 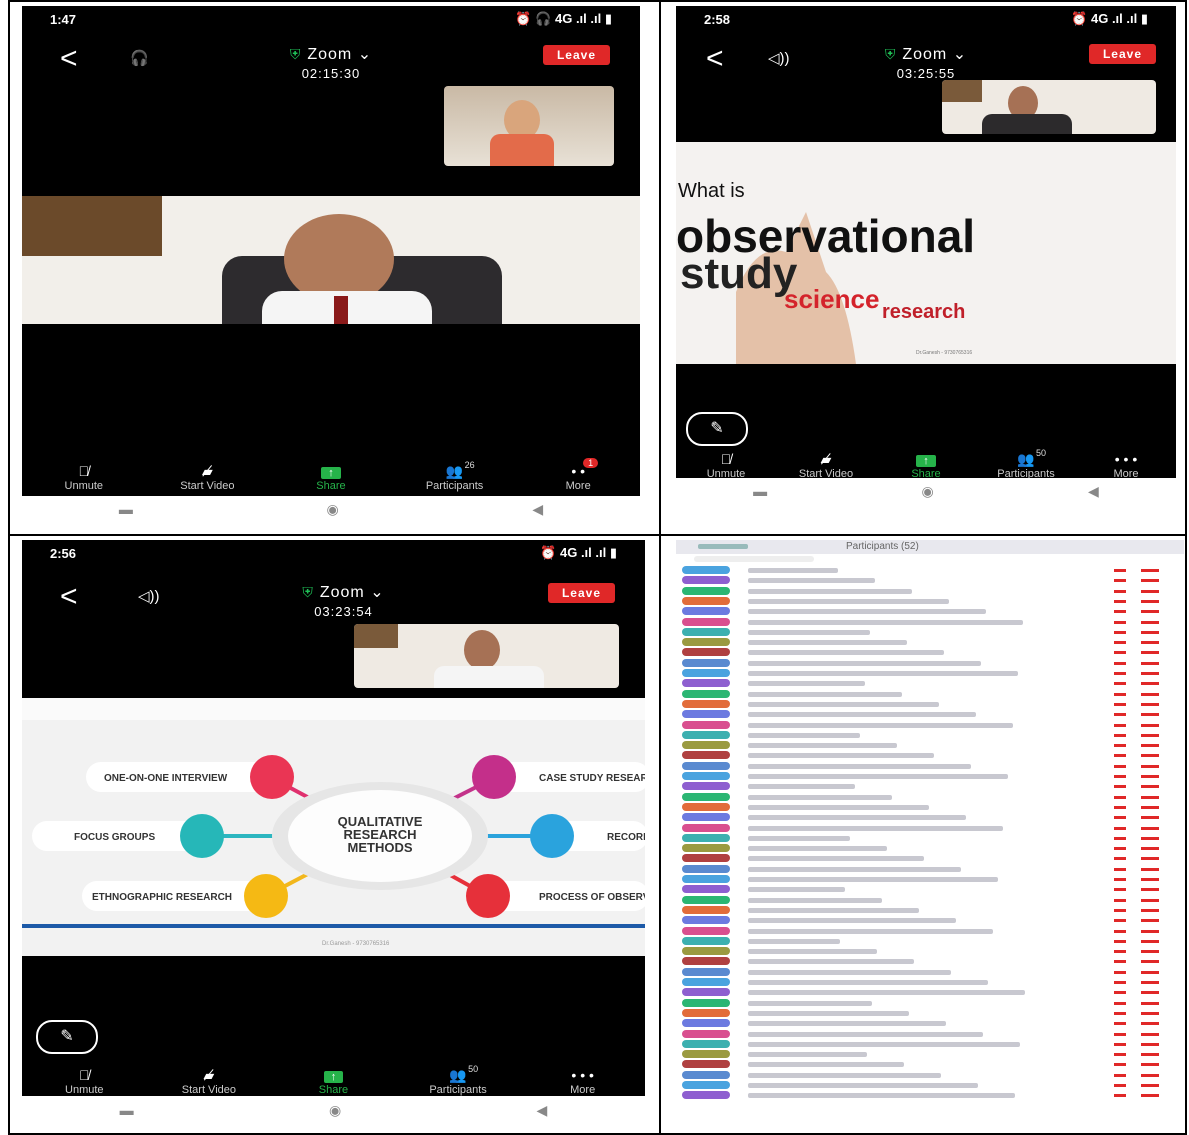 I want to click on unmute-button: 🎙̸ Unmute, so click(x=726, y=464).